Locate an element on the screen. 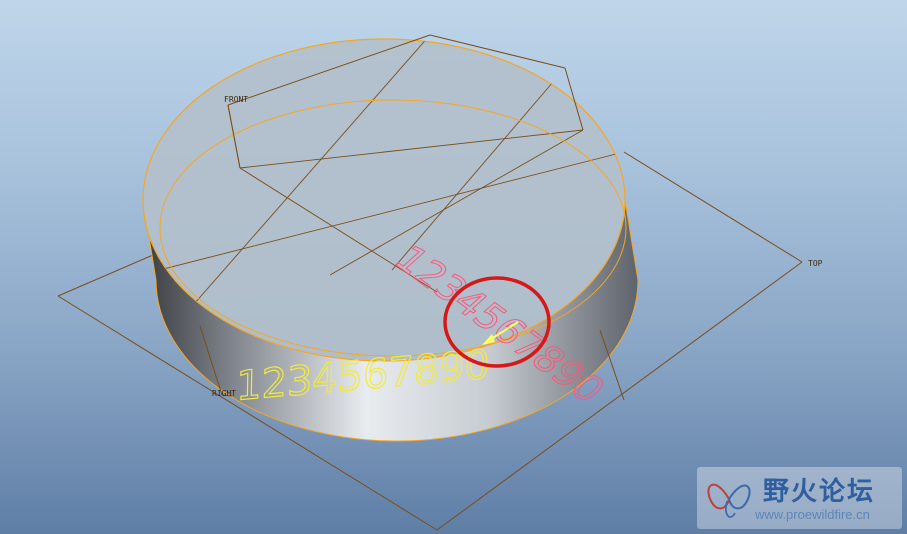  watermark: 野火论坛 www.proewildfire.cn is located at coordinates (799, 498).